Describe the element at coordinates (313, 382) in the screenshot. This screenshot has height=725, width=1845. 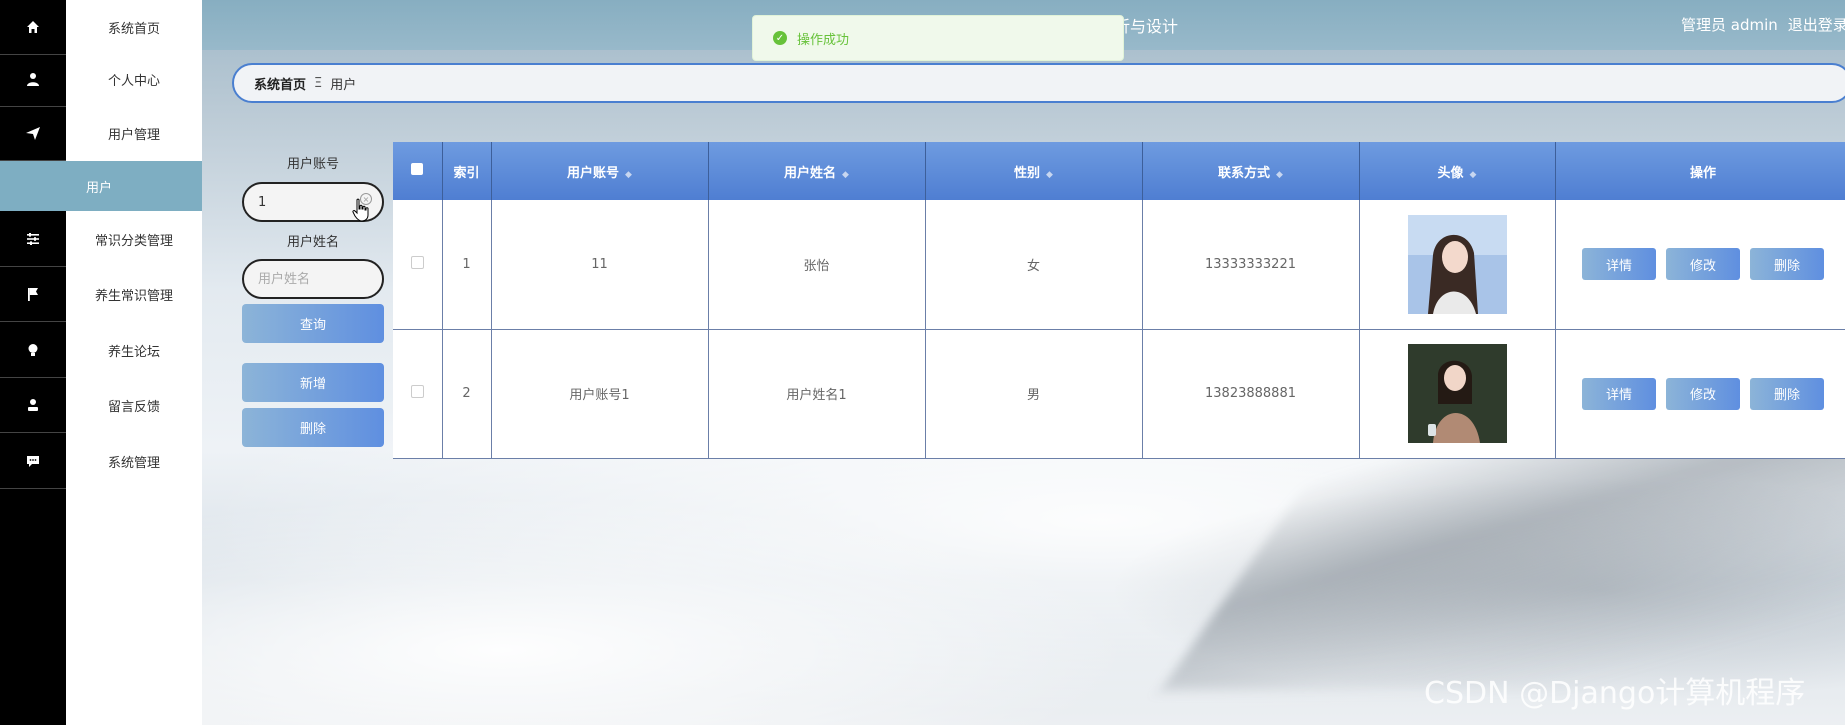
I see `add-button: 新增` at that location.